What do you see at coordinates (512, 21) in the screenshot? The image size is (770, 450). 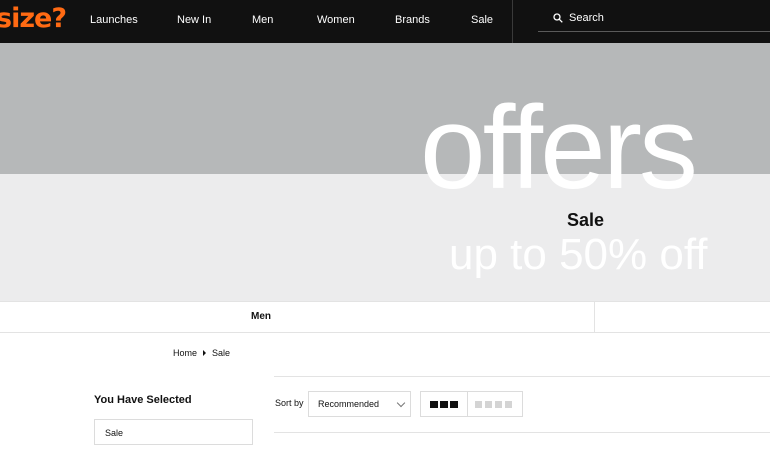 I see `nav-divider` at bounding box center [512, 21].